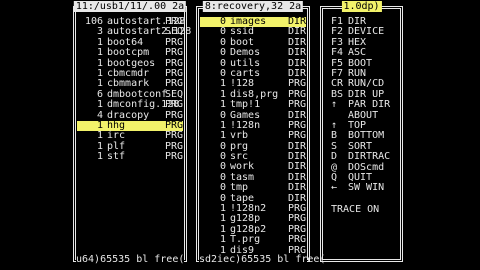 Image resolution: width=480 pixels, height=270 pixels. I want to click on menu-item-label: ASC, so click(357, 53).